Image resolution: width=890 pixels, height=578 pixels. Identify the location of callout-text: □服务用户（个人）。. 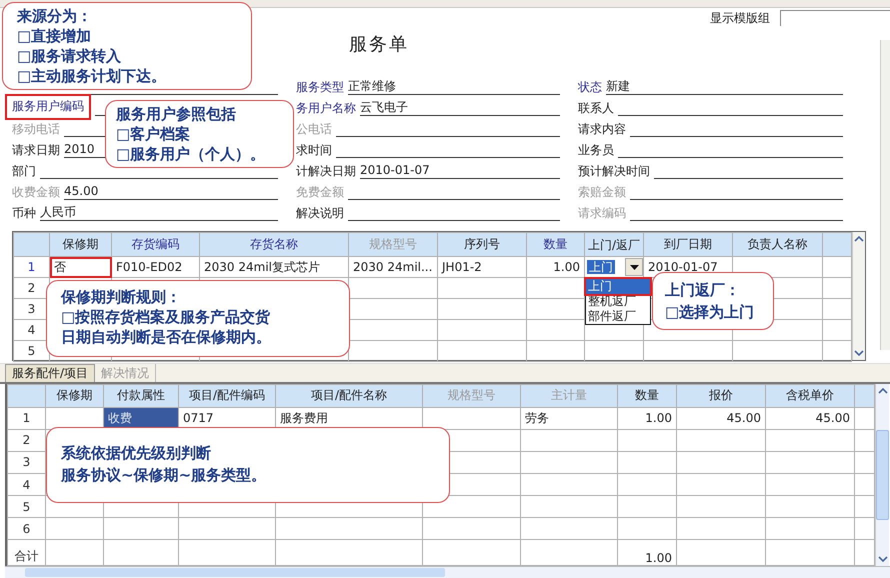
(191, 154).